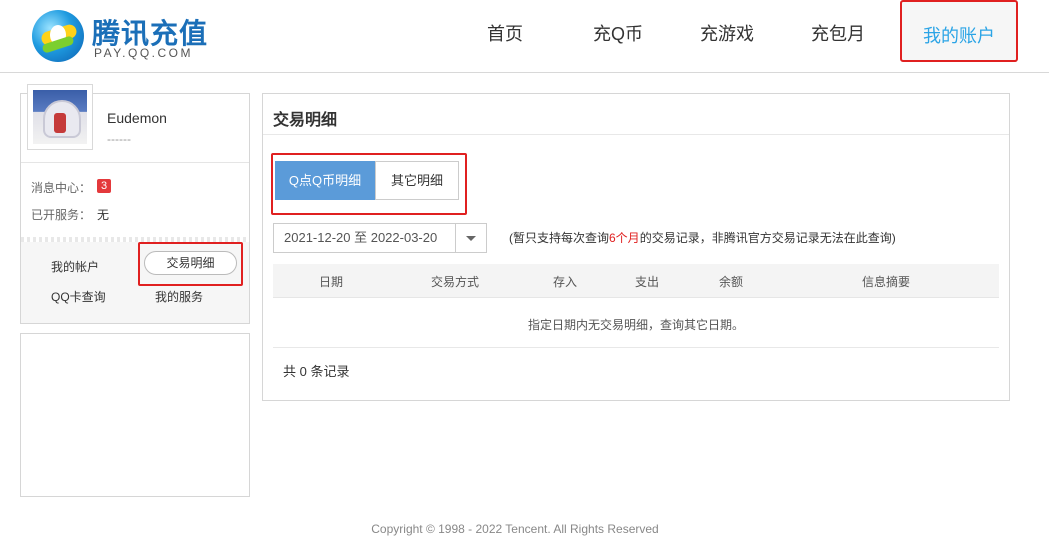 The image size is (1049, 542). I want to click on detail-tabs: Q点Q币明细 其它明细, so click(369, 184).